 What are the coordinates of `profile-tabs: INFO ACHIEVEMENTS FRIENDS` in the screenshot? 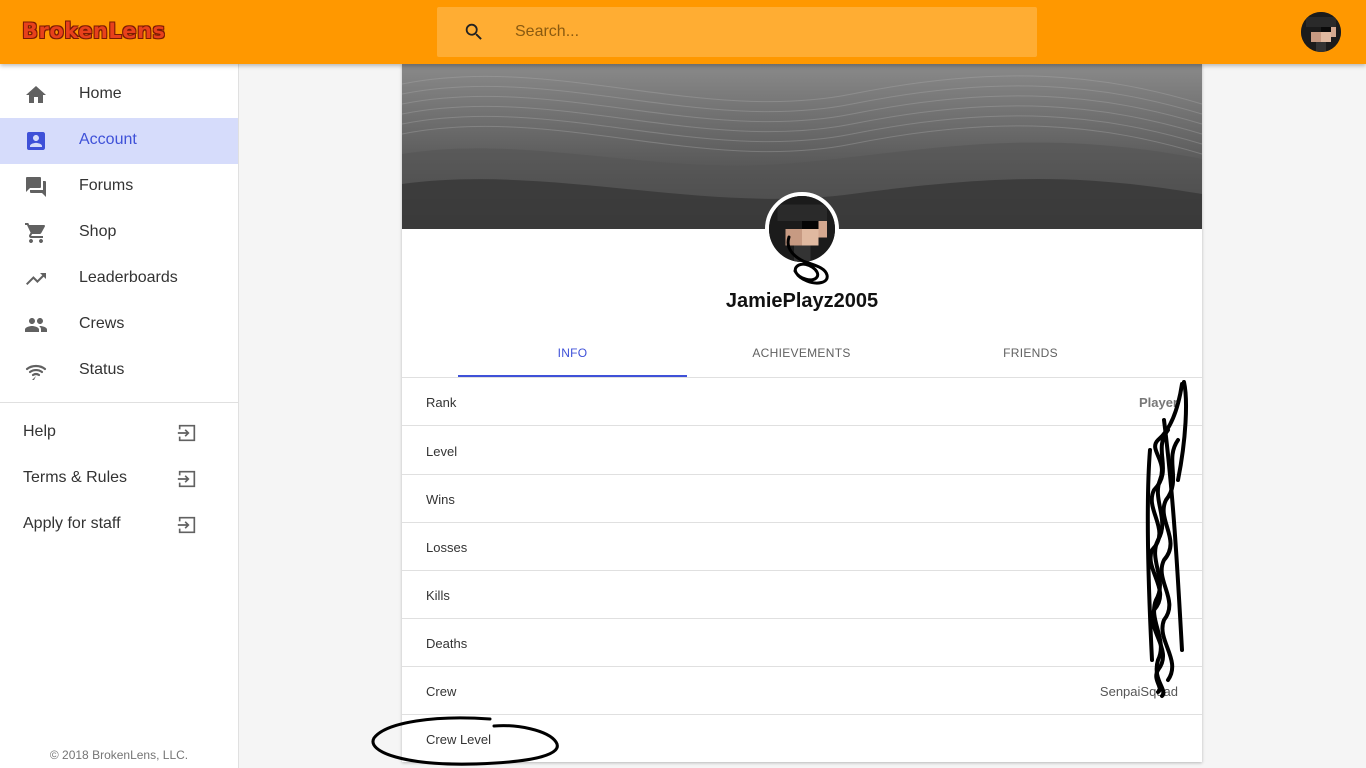 It's located at (802, 353).